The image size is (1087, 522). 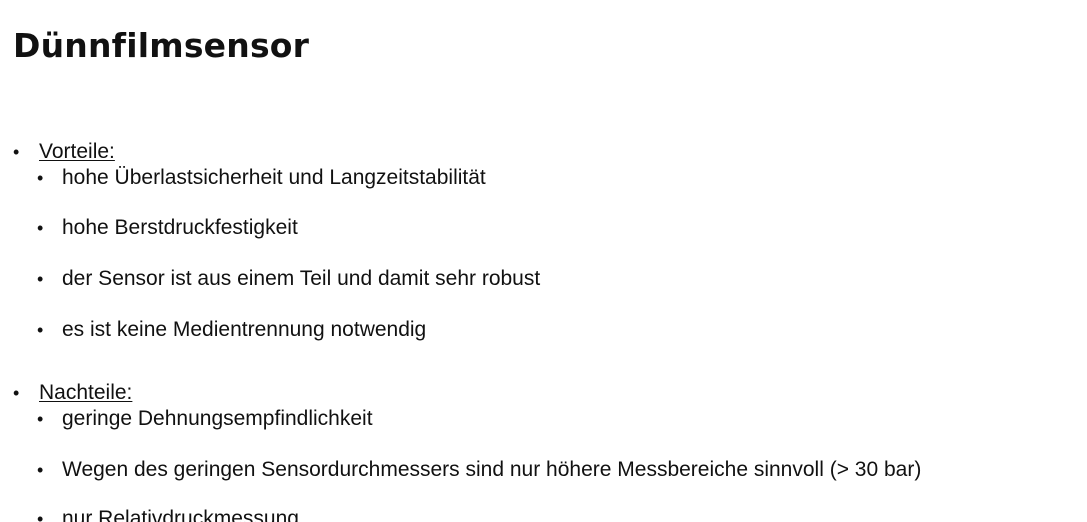 What do you see at coordinates (180, 227) in the screenshot?
I see `list-item-text: hohe Berstdruckfestigkeit` at bounding box center [180, 227].